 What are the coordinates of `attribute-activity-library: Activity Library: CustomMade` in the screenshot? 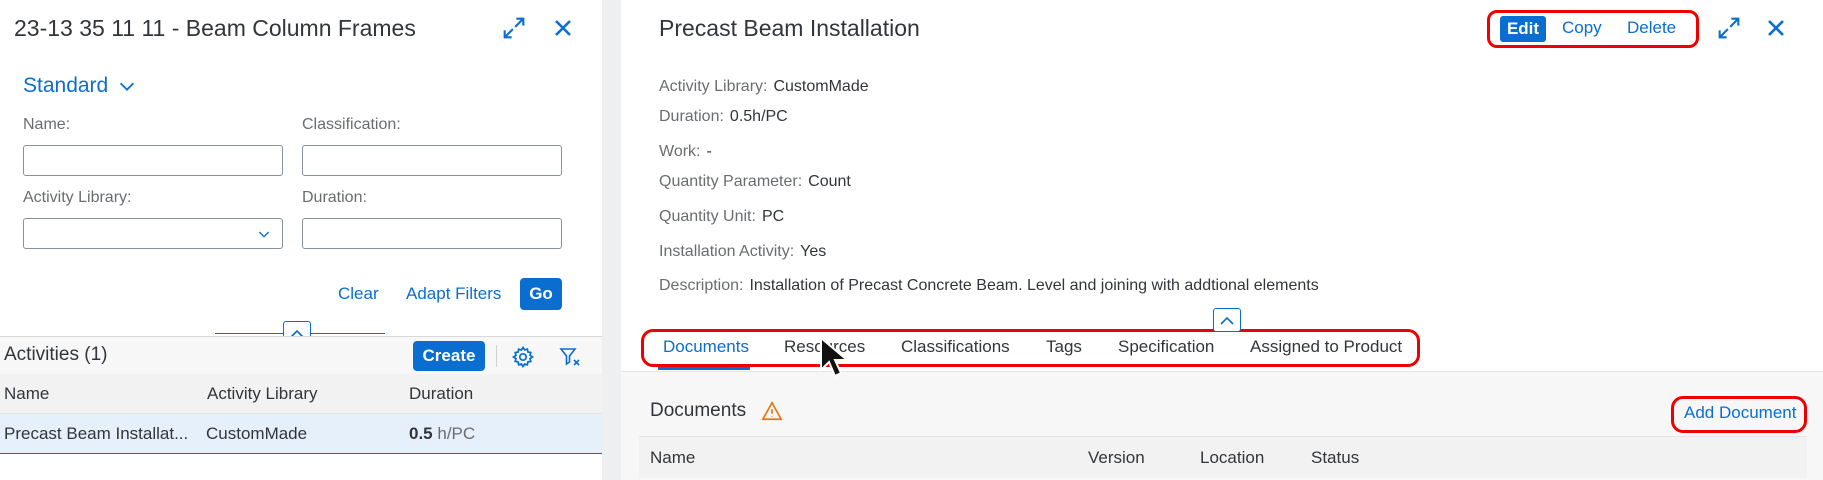 It's located at (764, 87).